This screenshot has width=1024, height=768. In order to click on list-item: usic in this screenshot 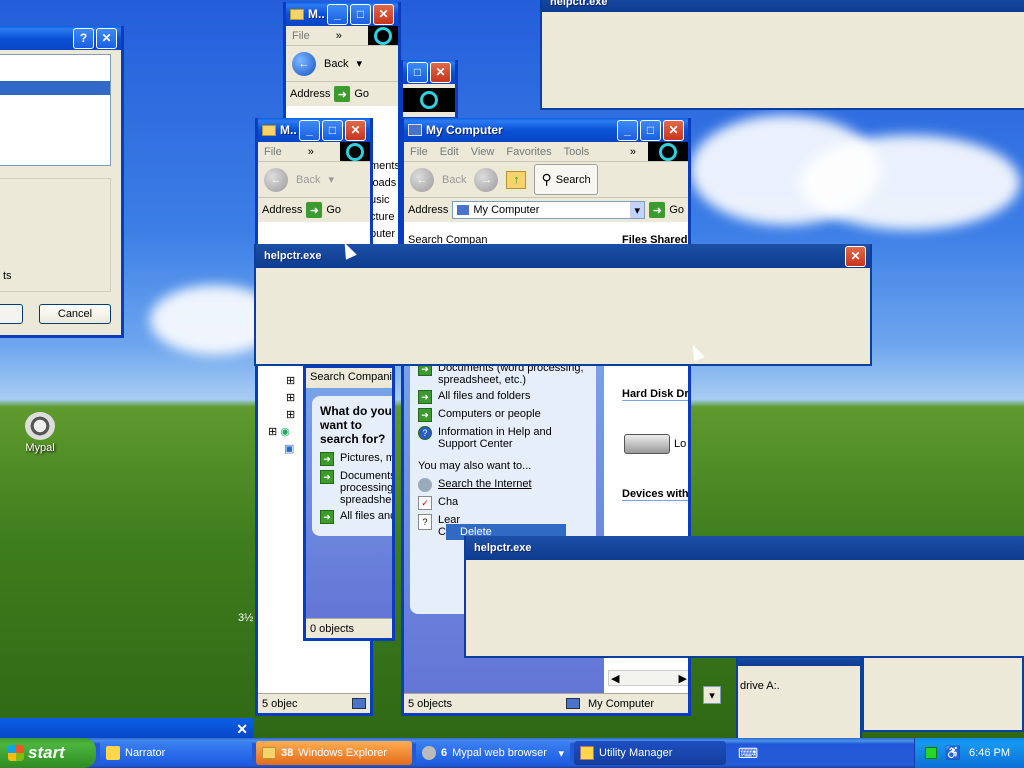, I will do `click(384, 200)`.